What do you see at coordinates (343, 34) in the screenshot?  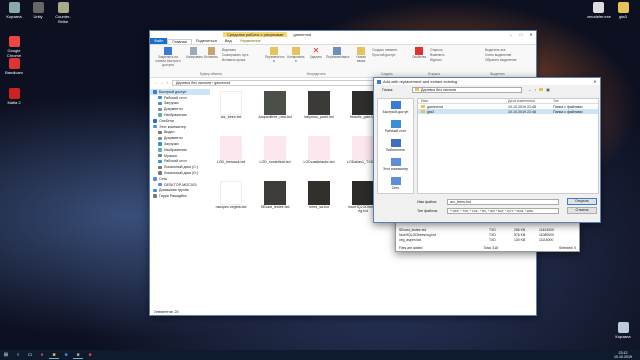 I see `explorer-titlebar: Средства работы с рисунками gamemod – □ ✕` at bounding box center [343, 34].